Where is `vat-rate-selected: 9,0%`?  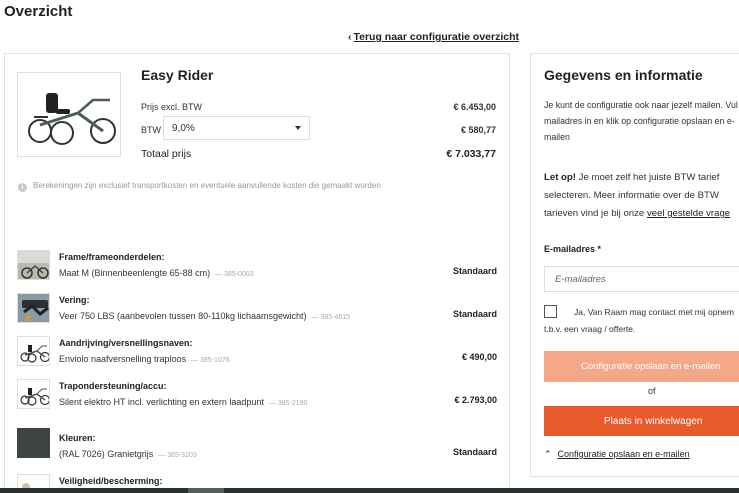
vat-rate-selected: 9,0% is located at coordinates (183, 128).